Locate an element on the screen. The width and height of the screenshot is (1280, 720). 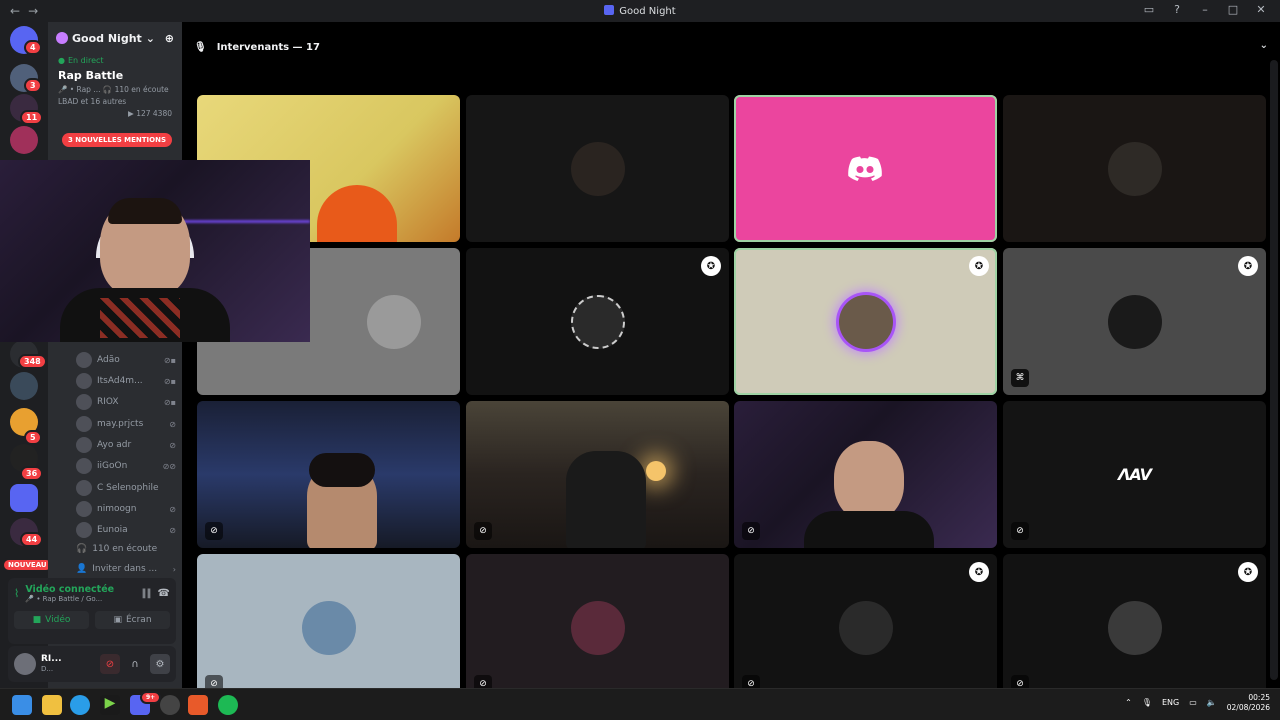
speaker-tile: ΛAV ⊘ is located at coordinates (1134, 474).